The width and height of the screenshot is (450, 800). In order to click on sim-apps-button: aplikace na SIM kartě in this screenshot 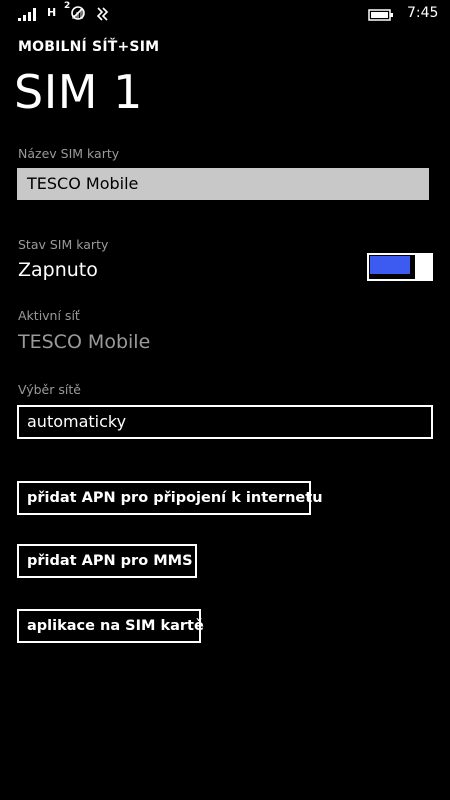, I will do `click(110, 626)`.